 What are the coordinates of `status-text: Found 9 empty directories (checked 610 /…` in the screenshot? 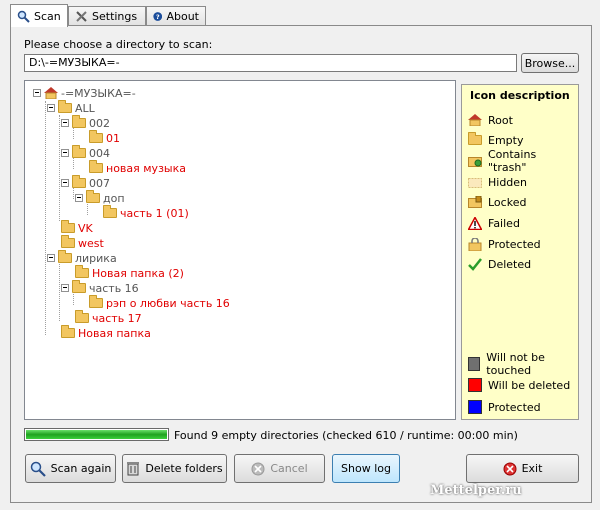 It's located at (346, 435).